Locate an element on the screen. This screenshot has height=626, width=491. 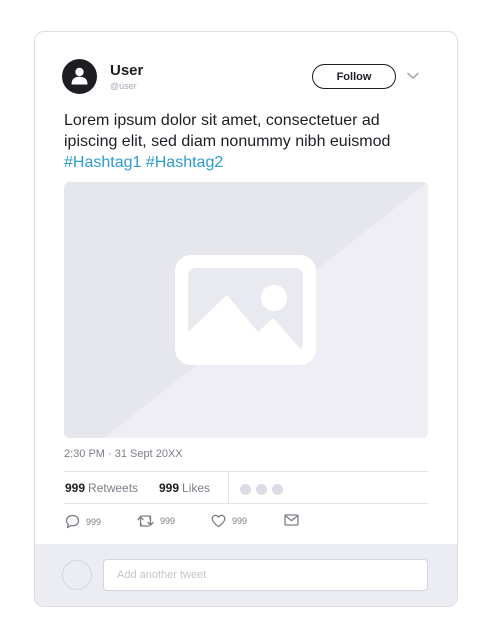
user-icon is located at coordinates (79, 76).